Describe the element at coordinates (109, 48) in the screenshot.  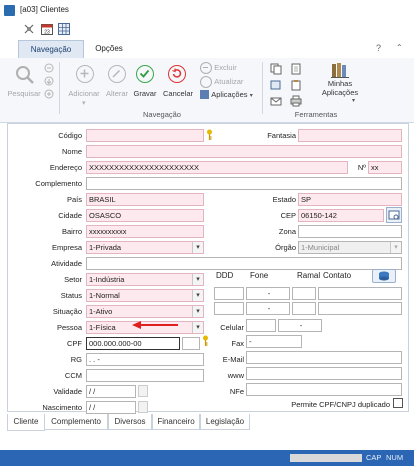
I see `tab-opcoes: Opções` at that location.